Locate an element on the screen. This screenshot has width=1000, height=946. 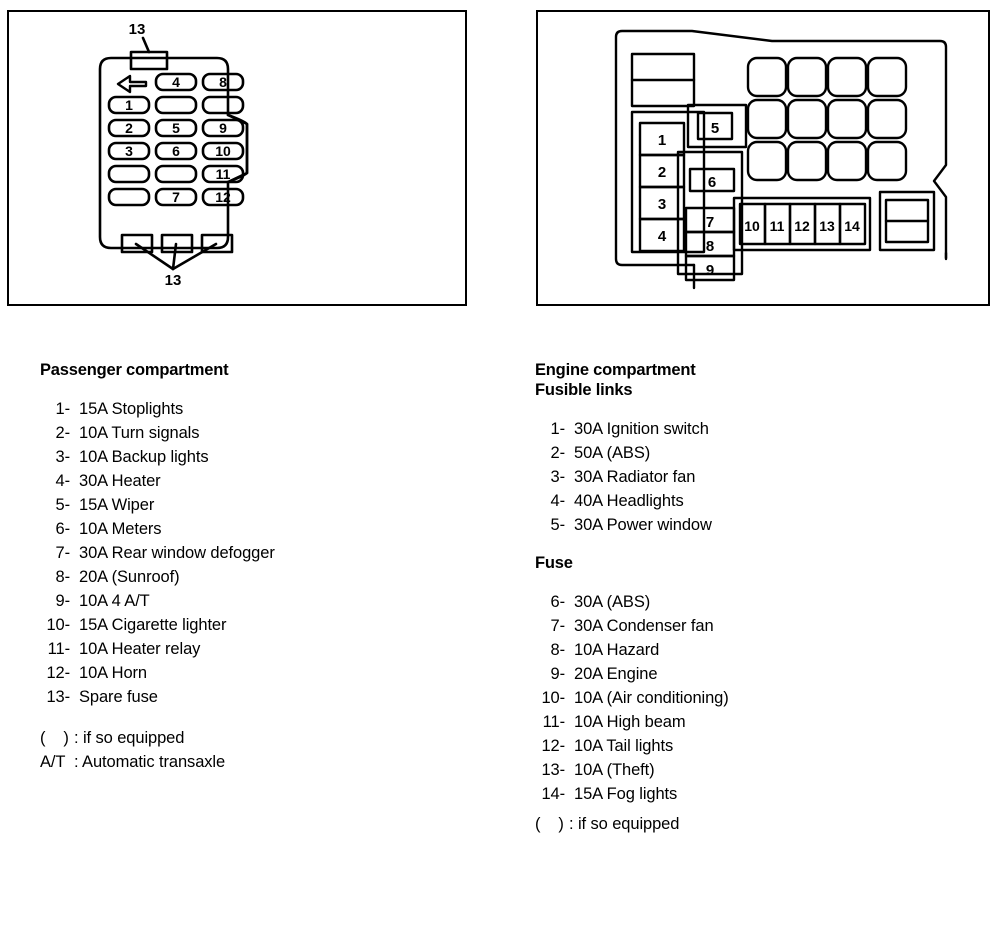
fuse-label-6: 6 is located at coordinates (176, 151).